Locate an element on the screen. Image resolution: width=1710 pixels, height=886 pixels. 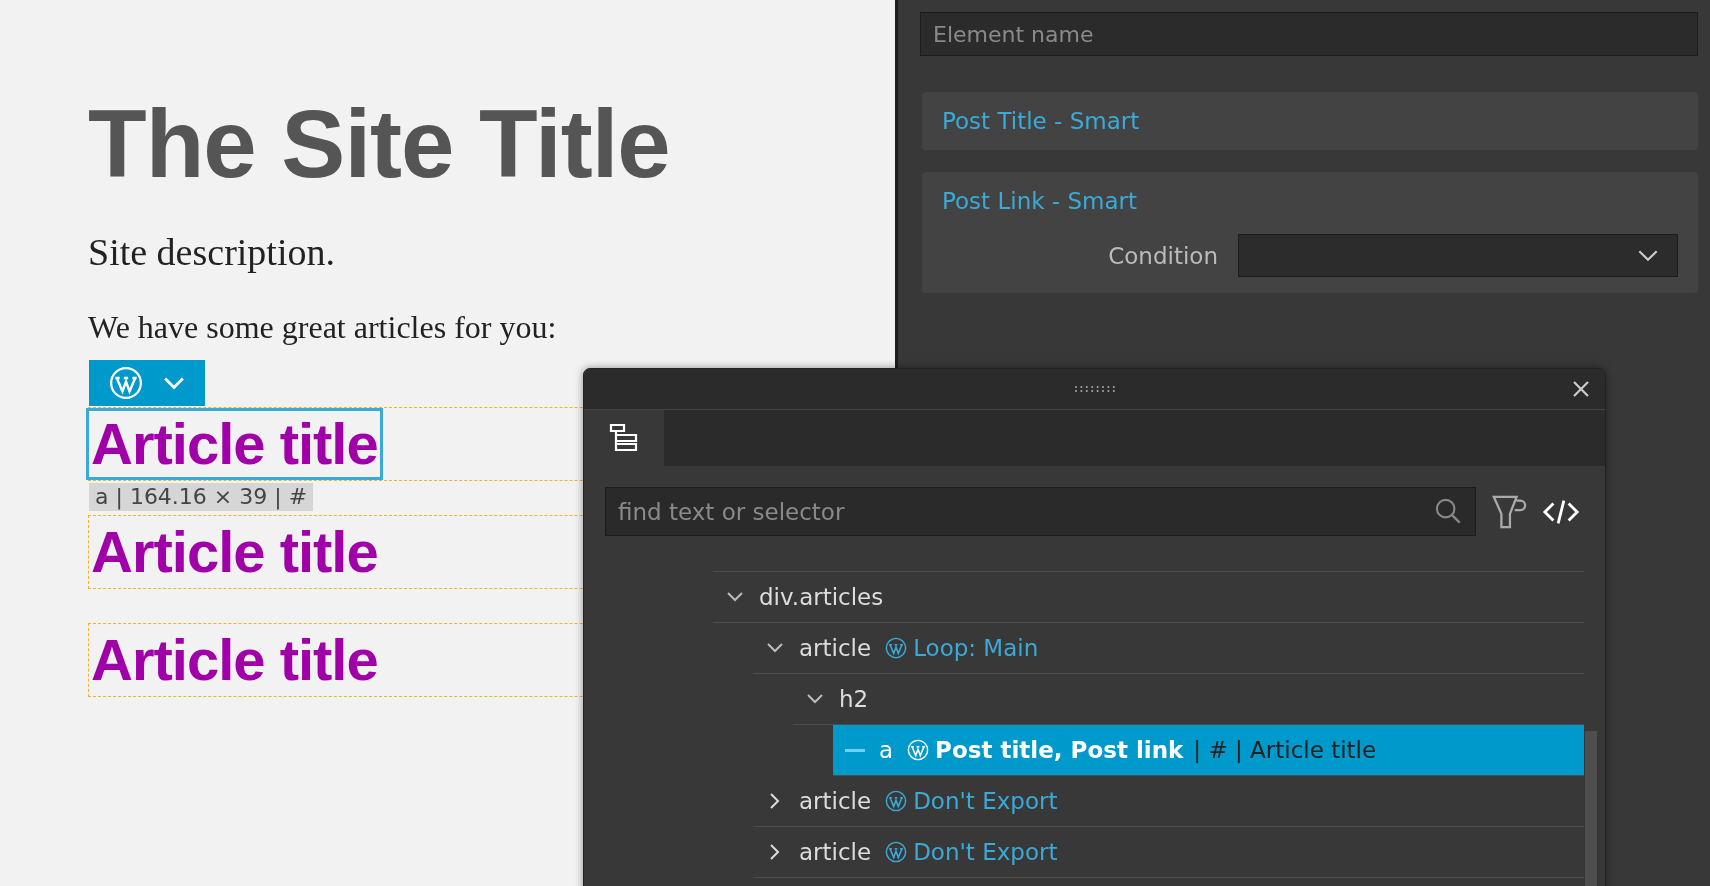
condition-label: Condition is located at coordinates (1163, 255).